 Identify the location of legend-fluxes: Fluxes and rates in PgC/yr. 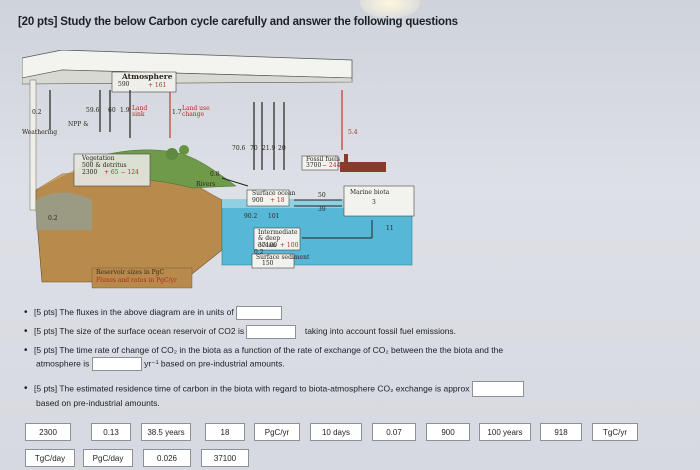
(136, 280).